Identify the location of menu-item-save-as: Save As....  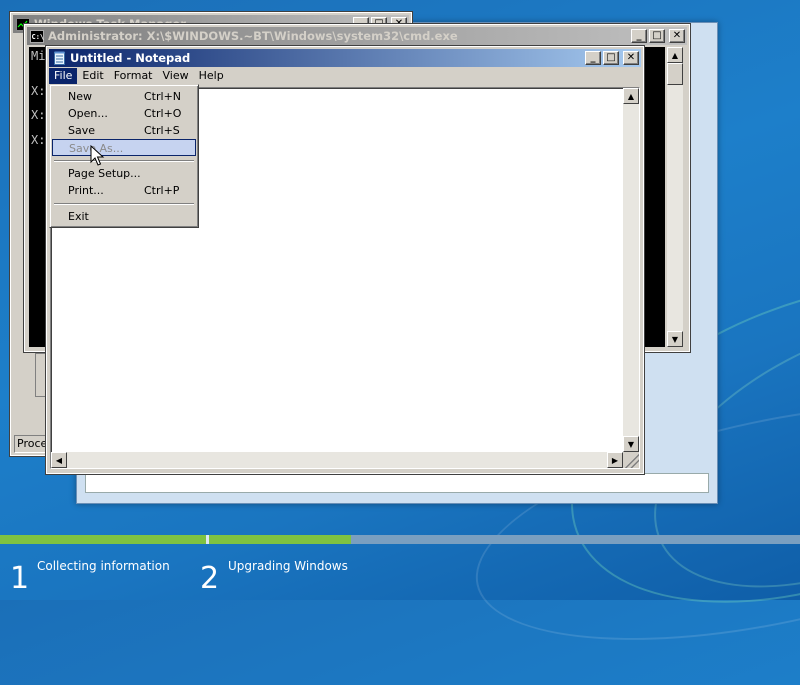
(124, 147).